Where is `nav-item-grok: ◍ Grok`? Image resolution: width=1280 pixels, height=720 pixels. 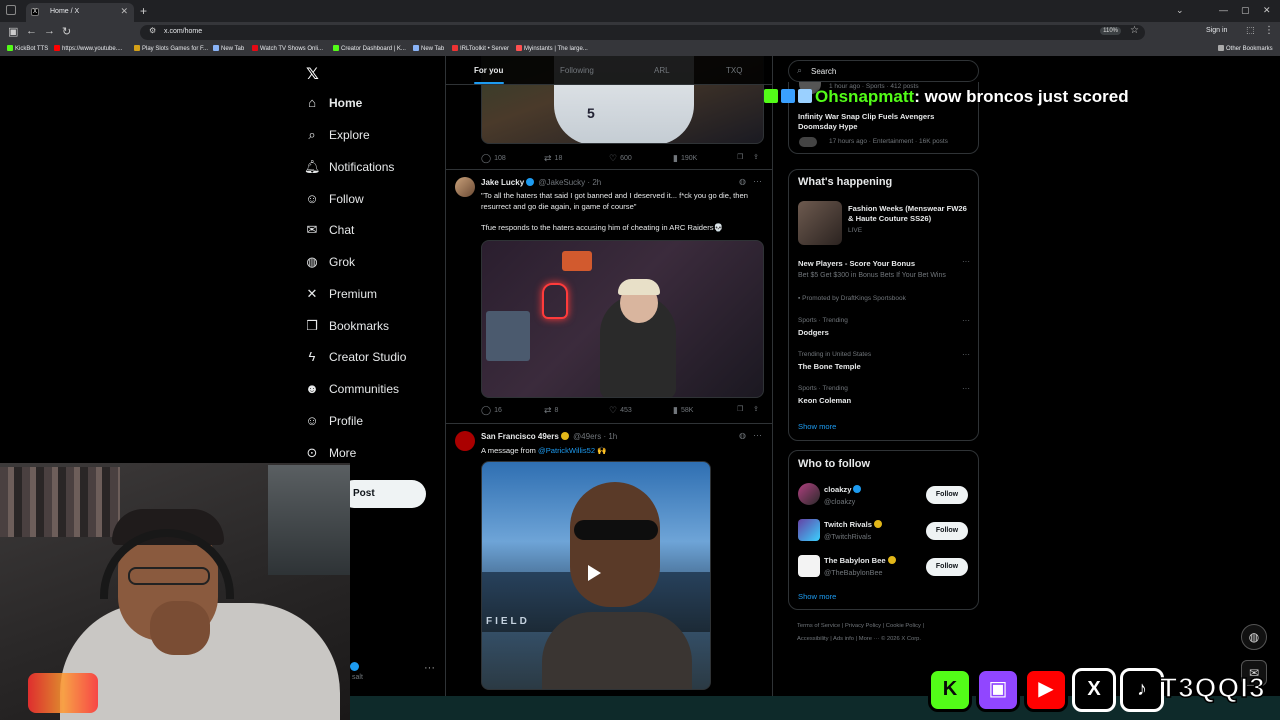
nav-item-grok: ◍ Grok is located at coordinates (329, 265).